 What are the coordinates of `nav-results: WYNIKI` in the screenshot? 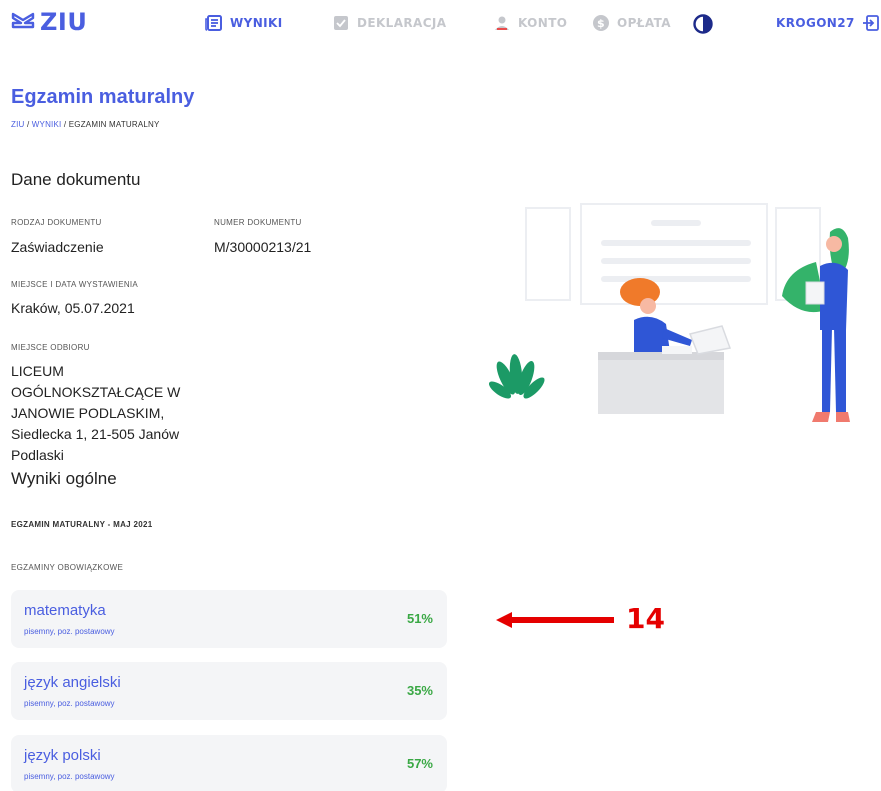 It's located at (244, 23).